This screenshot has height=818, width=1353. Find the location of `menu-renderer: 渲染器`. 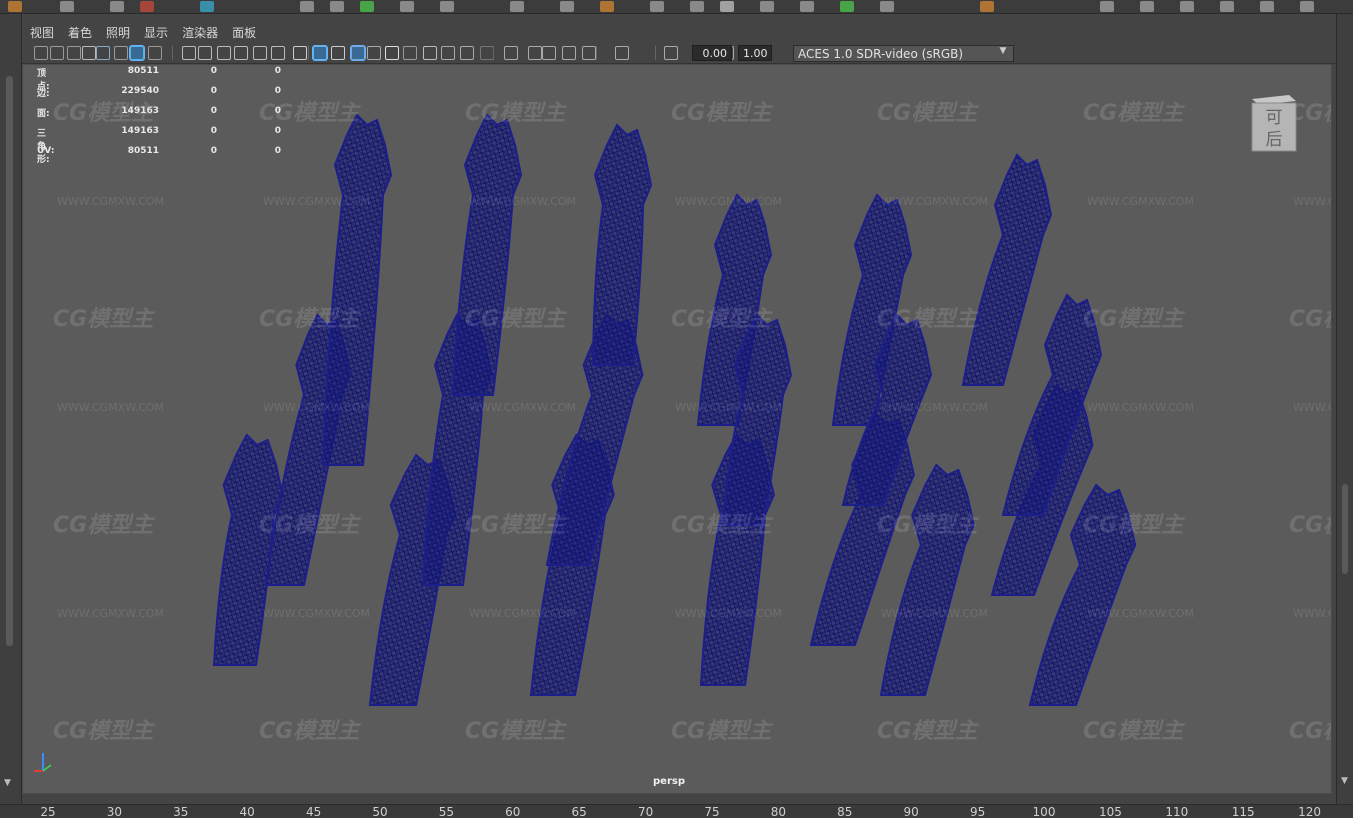

menu-renderer: 渲染器 is located at coordinates (200, 32).